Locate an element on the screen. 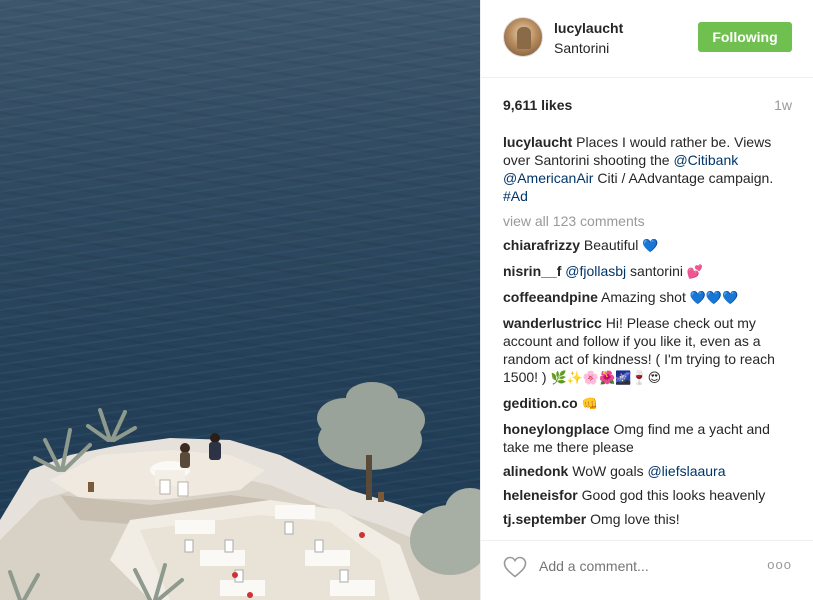 This screenshot has height=600, width=813. emoji-string-icon: 🌿✨🌸🌺🌌🍷😍 is located at coordinates (606, 378).